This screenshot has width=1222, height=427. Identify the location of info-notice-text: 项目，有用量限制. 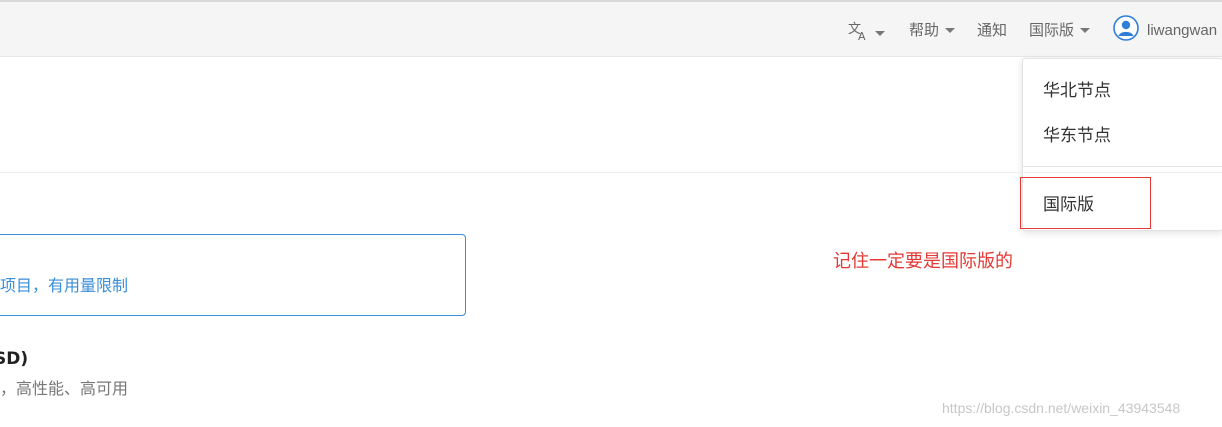
(64, 285).